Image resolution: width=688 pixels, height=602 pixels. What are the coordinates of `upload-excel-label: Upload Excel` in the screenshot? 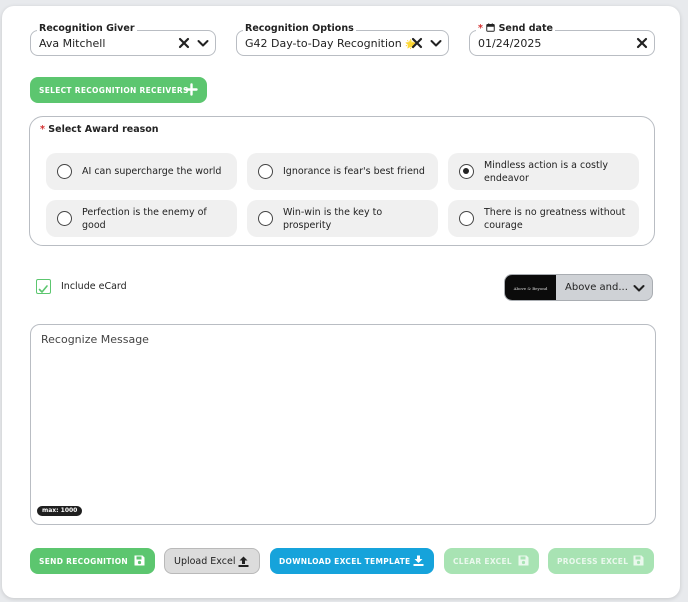 It's located at (205, 561).